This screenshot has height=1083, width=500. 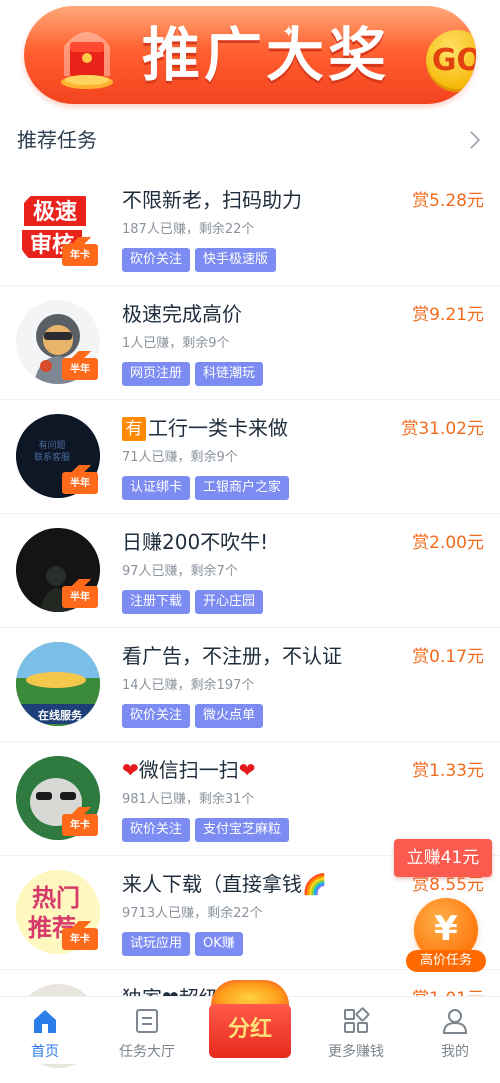 I want to click on avatar-text-line1: 极速, so click(x=55, y=212).